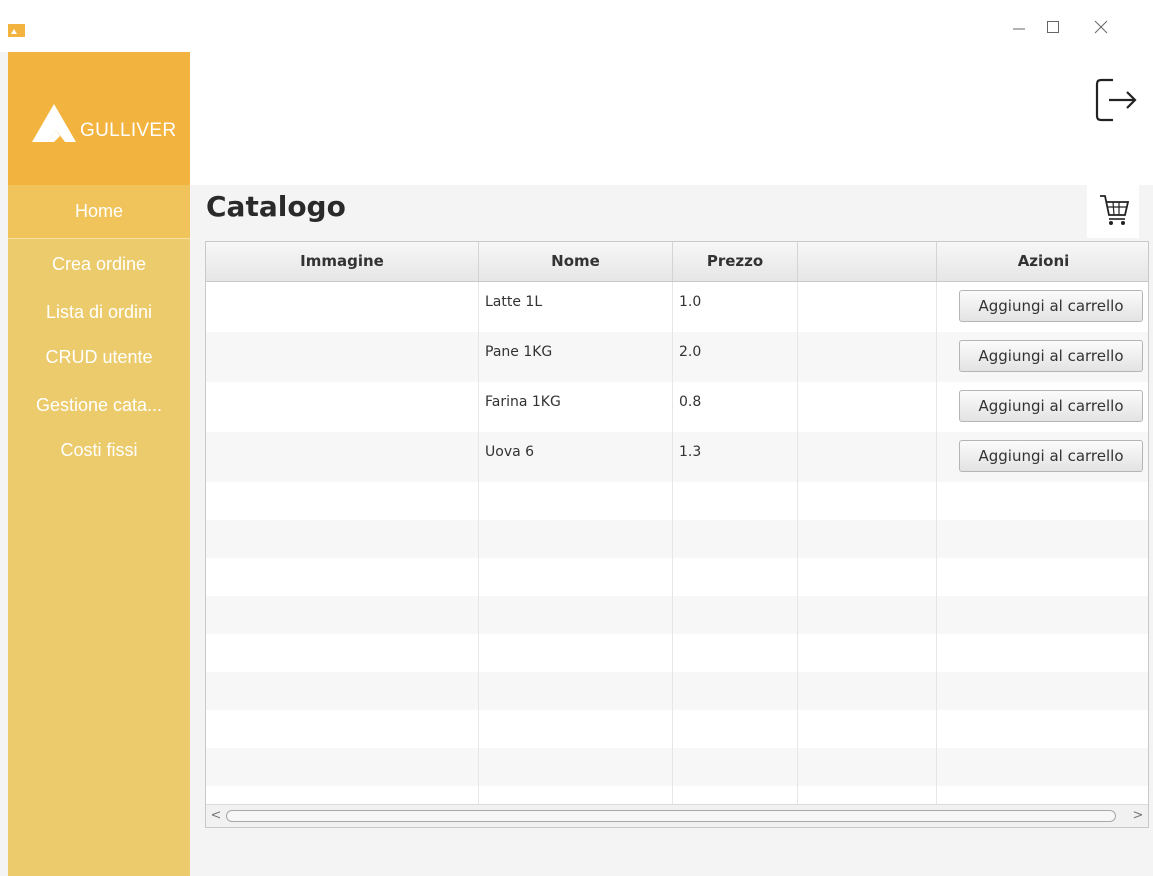 This screenshot has height=876, width=1153. I want to click on table-header: Immagine Nome Prezzo Azioni, so click(677, 262).